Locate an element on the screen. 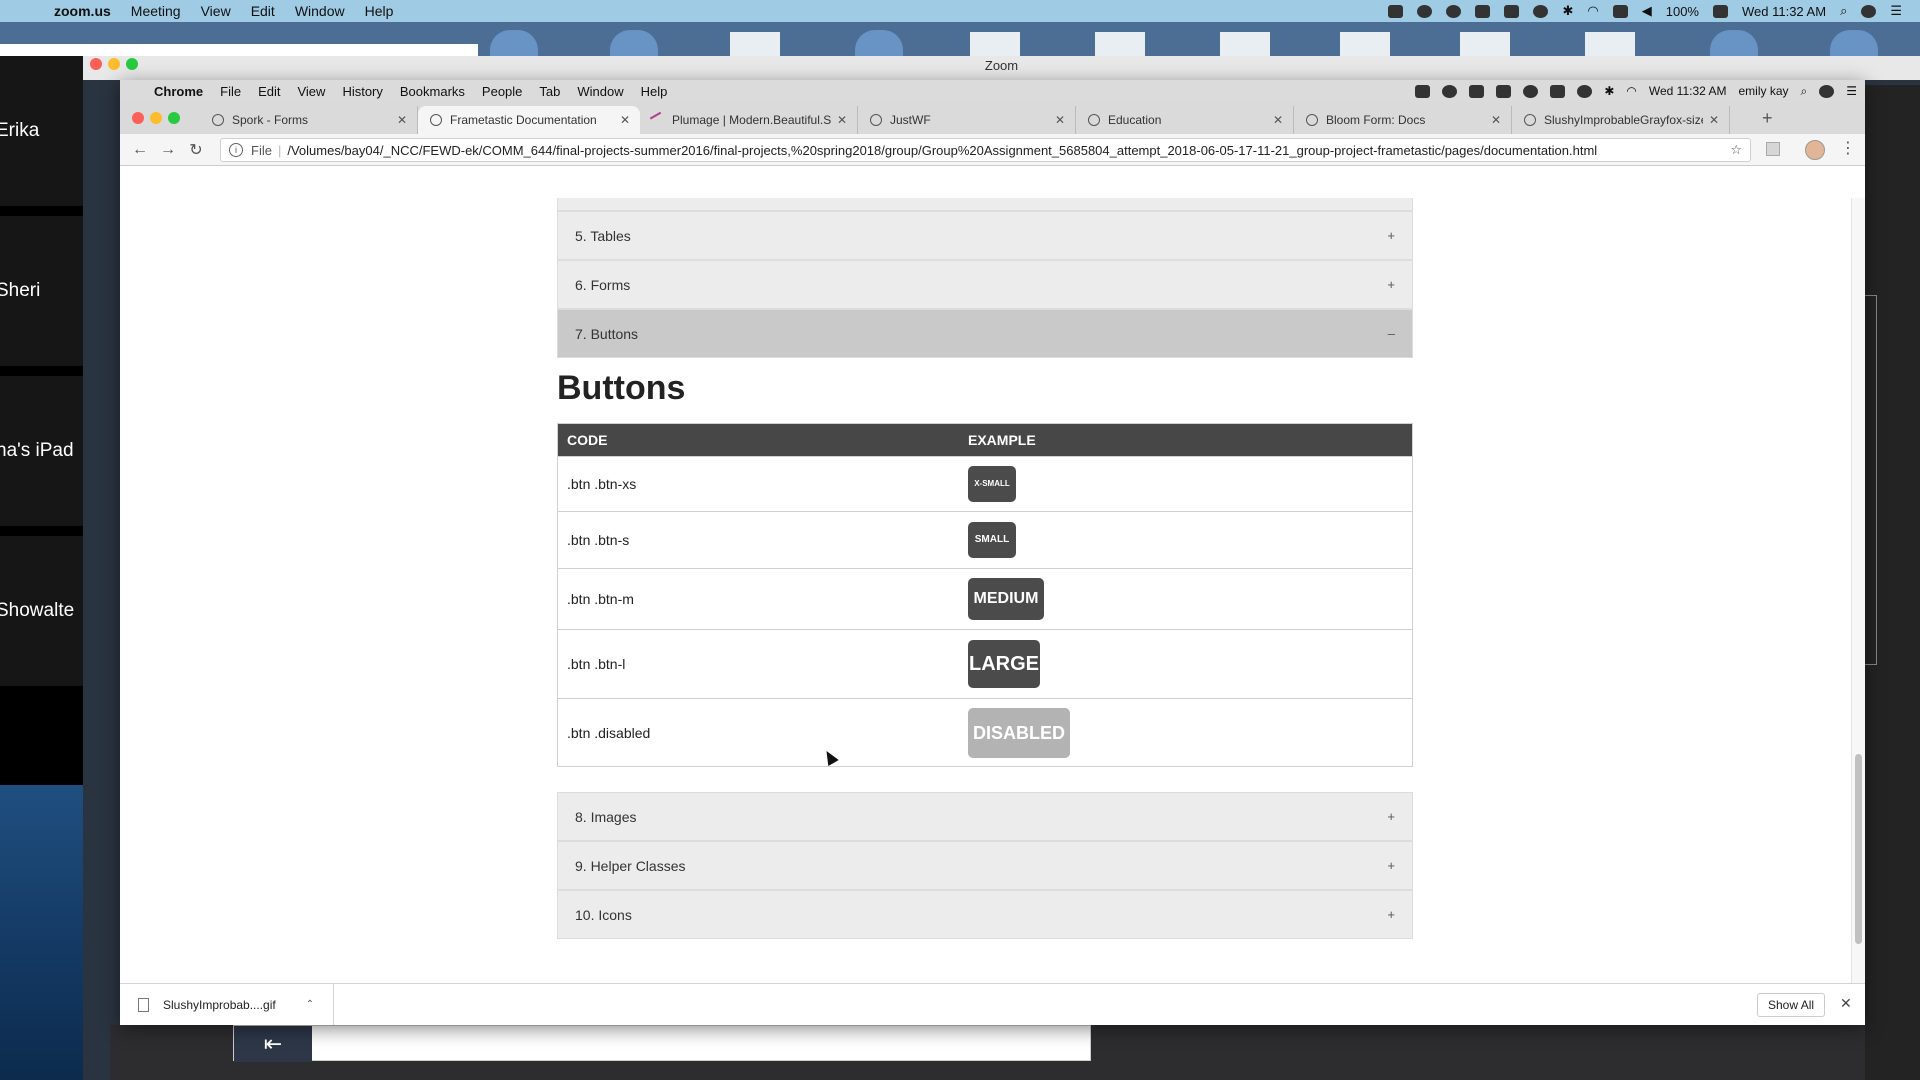 The image size is (1920, 1080). browser-tab: SlushyImprobableGrayfox-size ✕ is located at coordinates (1621, 120).